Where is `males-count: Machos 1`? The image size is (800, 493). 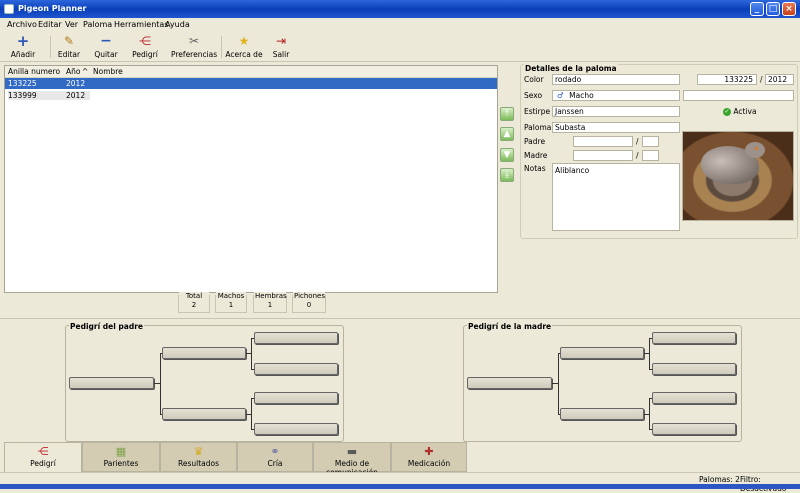
males-count: Machos 1 is located at coordinates (231, 302).